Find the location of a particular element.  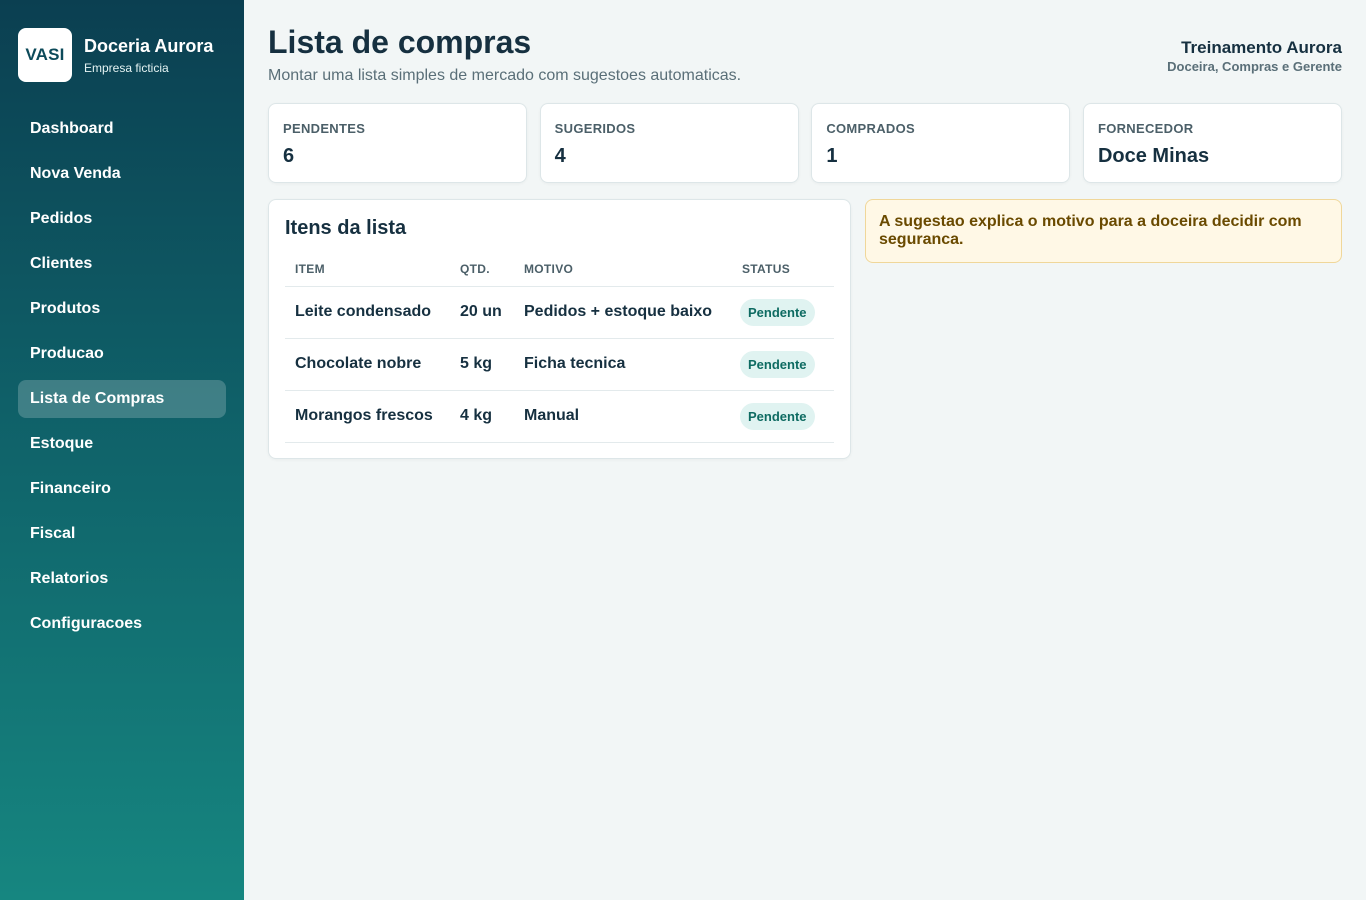

stat-label: COMPRADOS is located at coordinates (870, 128).